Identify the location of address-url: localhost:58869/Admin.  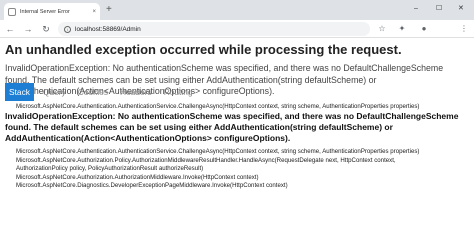
(108, 29).